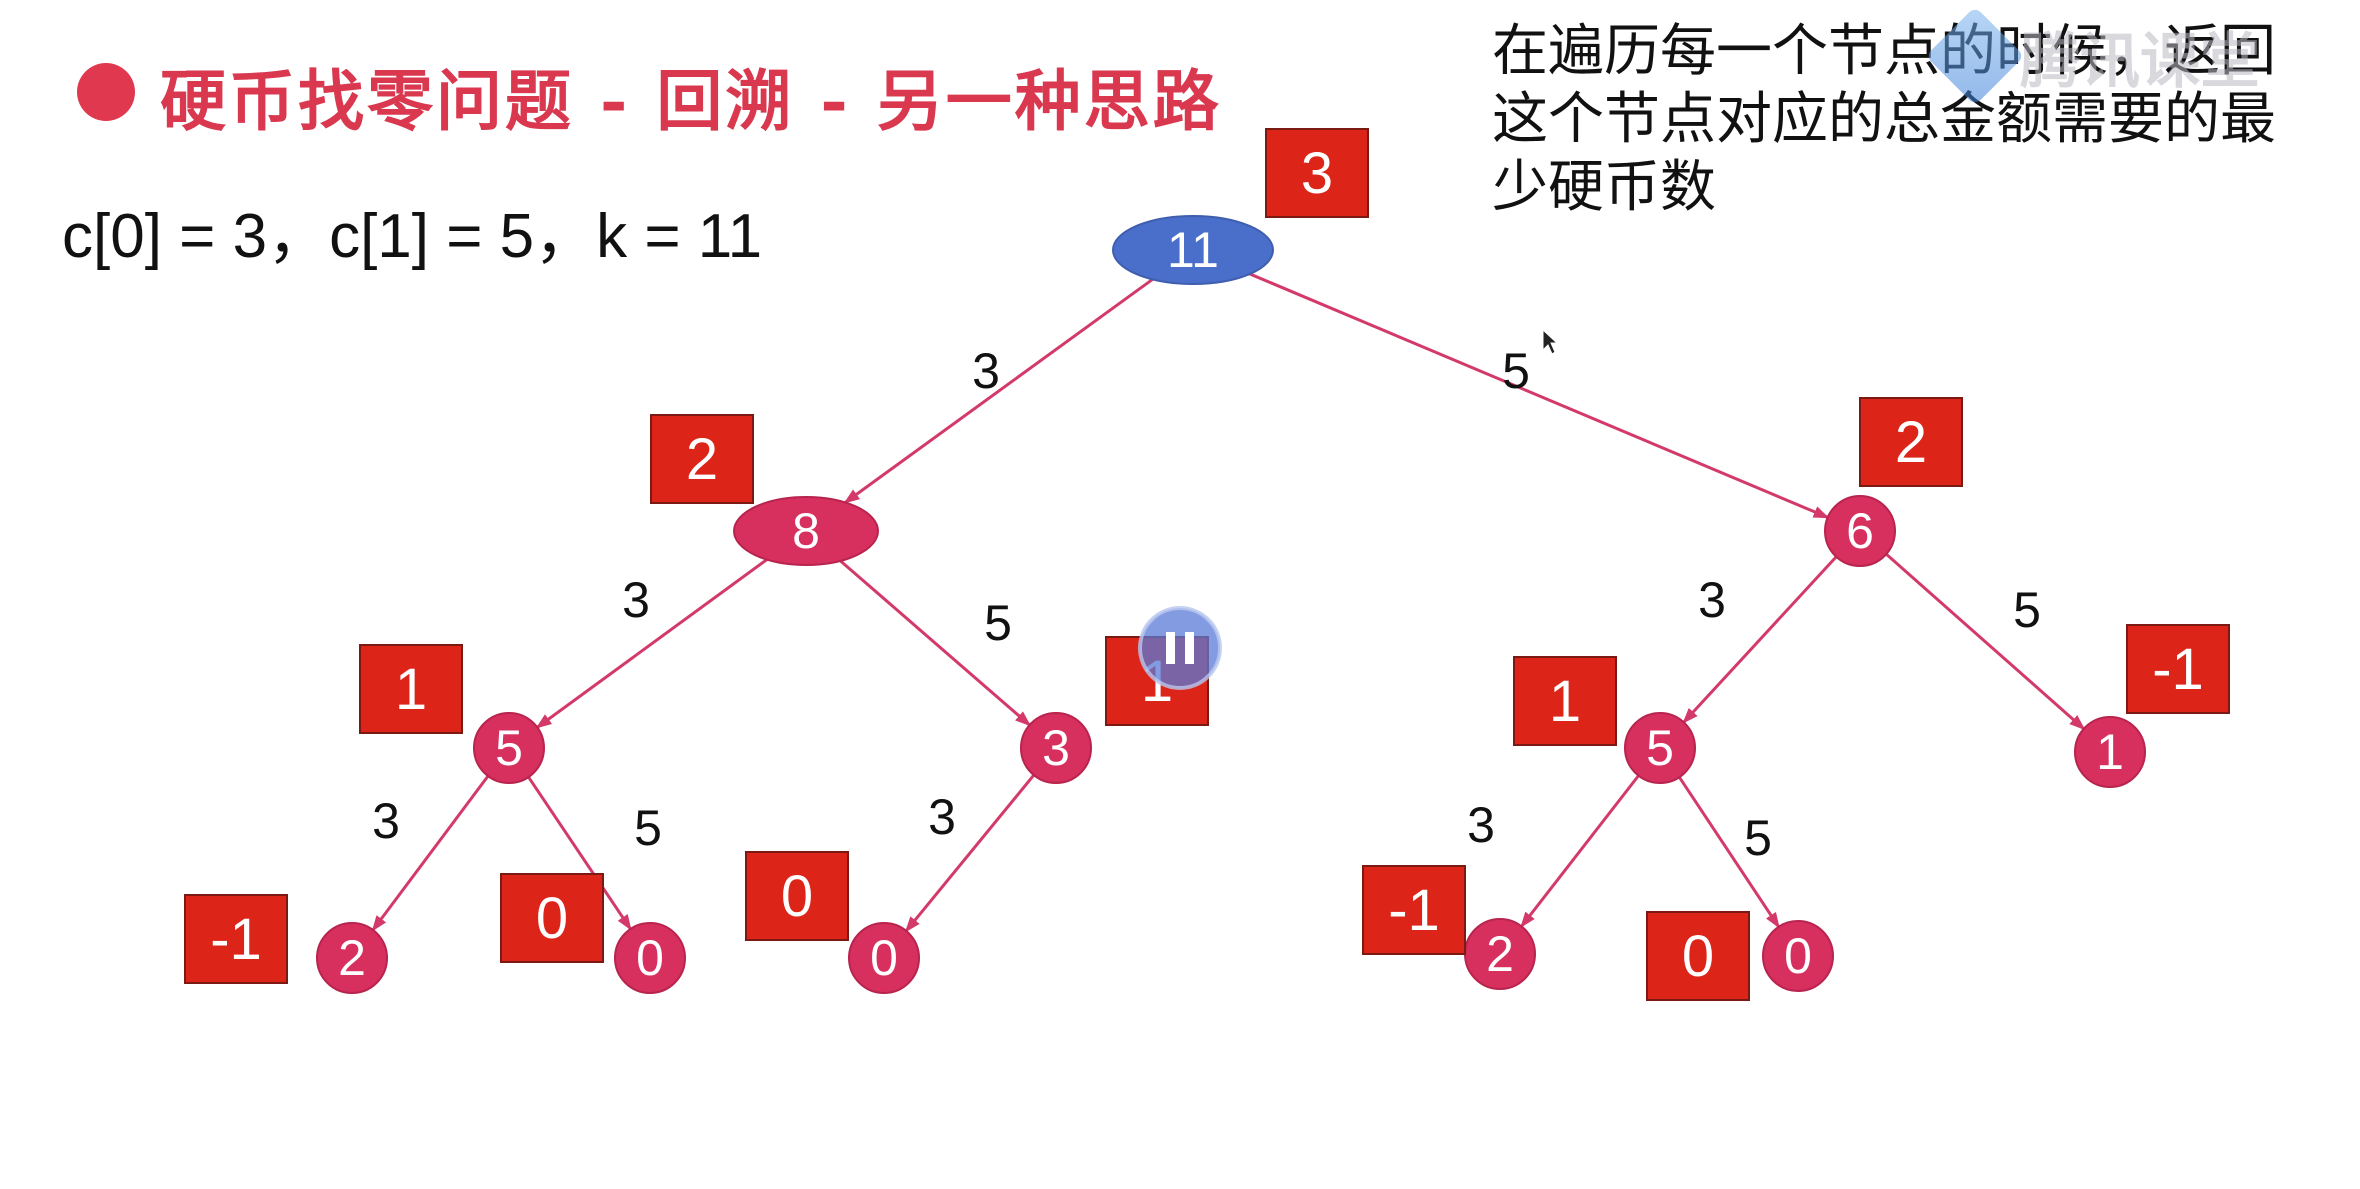 This screenshot has width=2360, height=1189. I want to click on node-amount-label: 1, so click(2110, 752).